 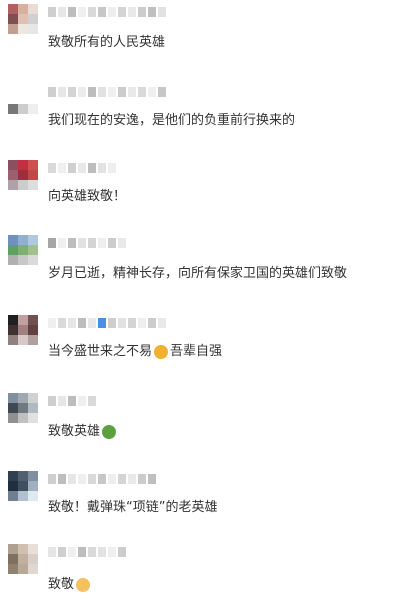 I want to click on comment-text: 我们现在的安逸，是他们的负重前行换来的, so click(x=171, y=121).